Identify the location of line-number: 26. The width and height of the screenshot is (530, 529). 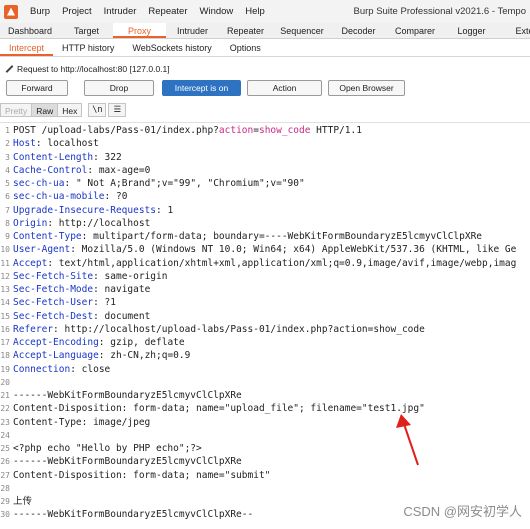
(5, 462).